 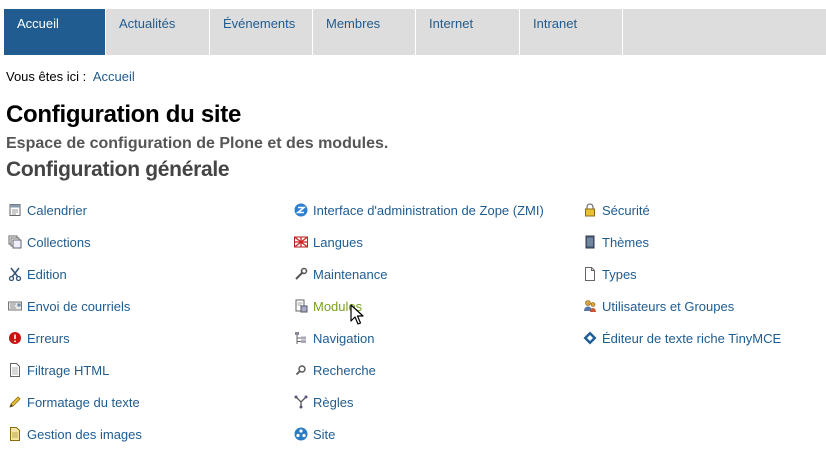 What do you see at coordinates (114, 76) in the screenshot?
I see `breadcrumb-home-link: Accueil` at bounding box center [114, 76].